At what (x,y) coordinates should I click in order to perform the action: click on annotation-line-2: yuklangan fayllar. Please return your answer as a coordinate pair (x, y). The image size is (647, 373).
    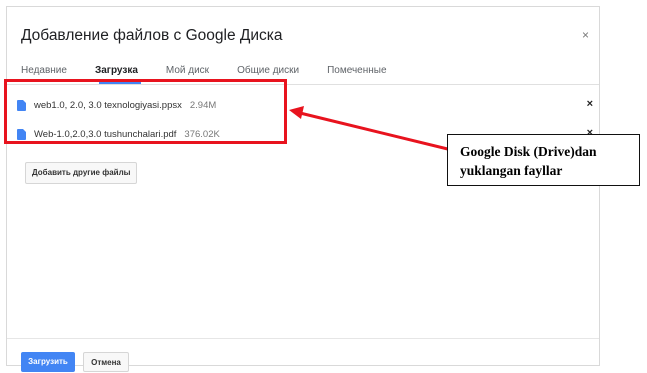
    Looking at the image, I should click on (511, 170).